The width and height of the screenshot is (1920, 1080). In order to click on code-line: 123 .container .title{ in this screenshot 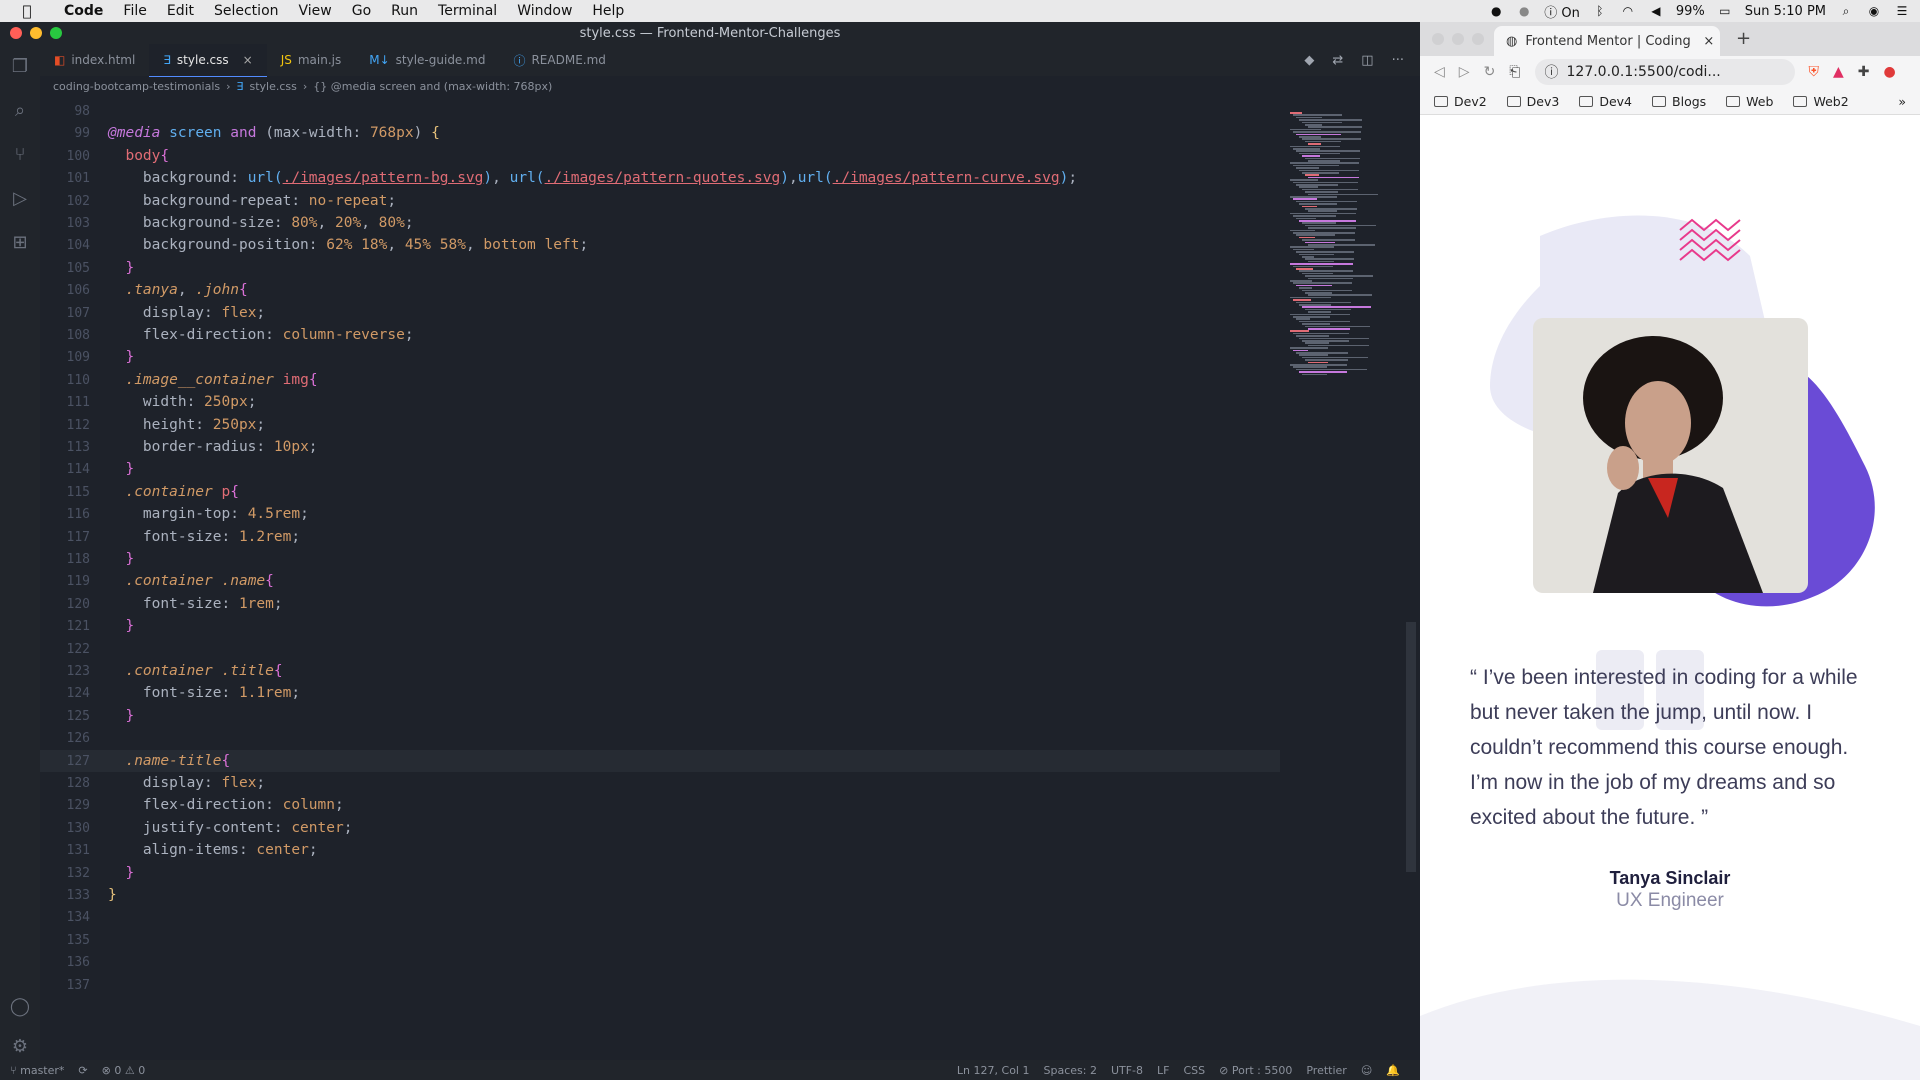, I will do `click(660, 671)`.